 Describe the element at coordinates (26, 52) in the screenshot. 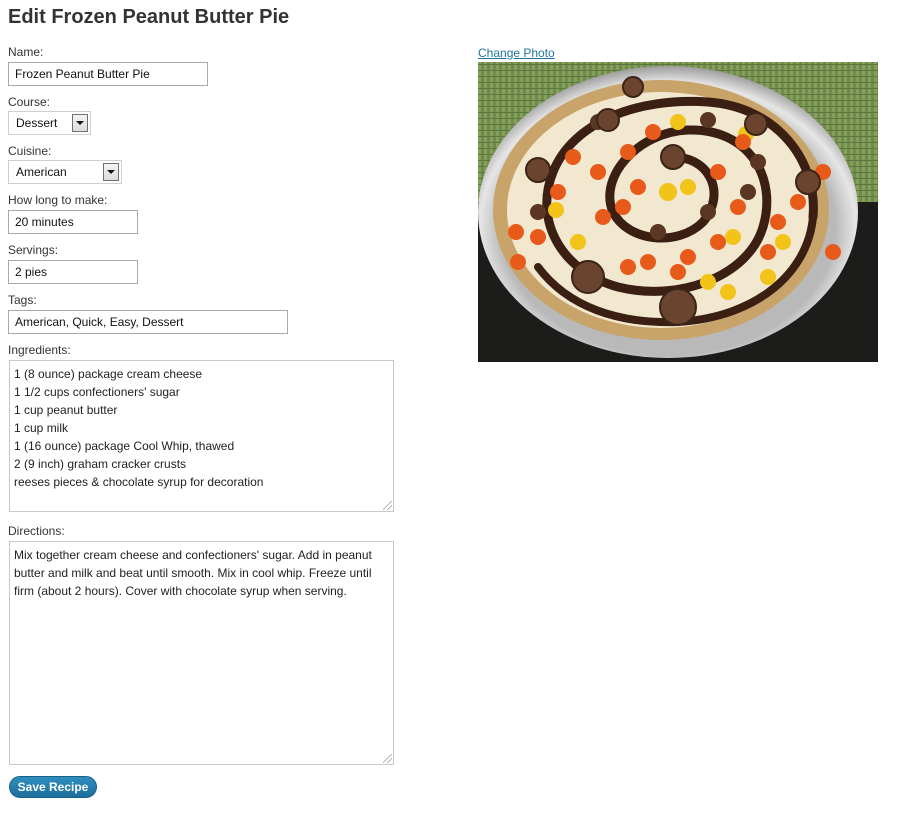

I see `name-label: Name:` at that location.